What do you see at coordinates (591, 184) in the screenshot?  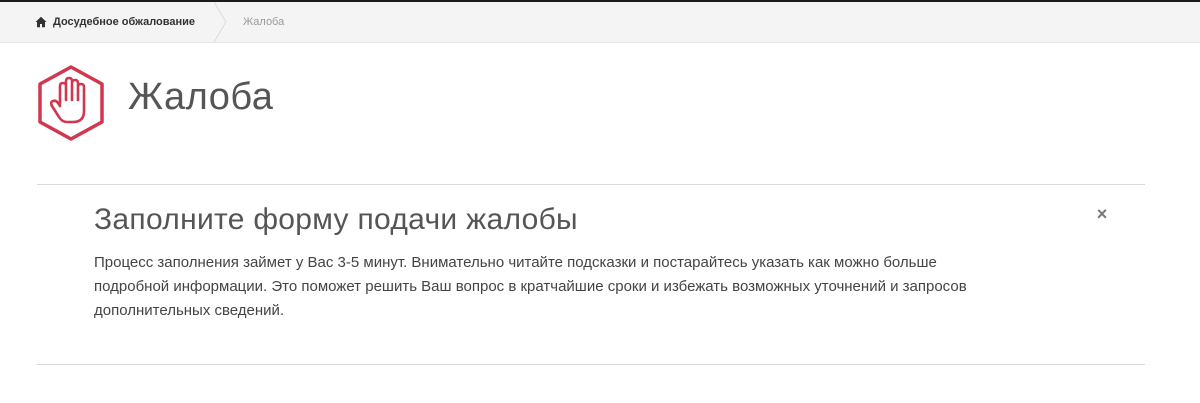 I see `alert-top-divider` at bounding box center [591, 184].